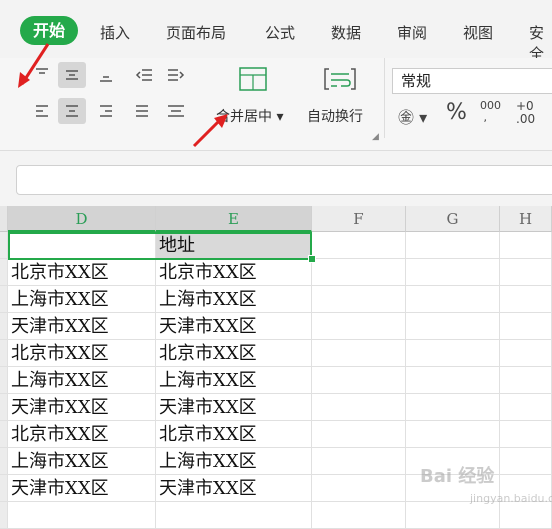  What do you see at coordinates (456, 112) in the screenshot?
I see `percent-button: %` at bounding box center [456, 112].